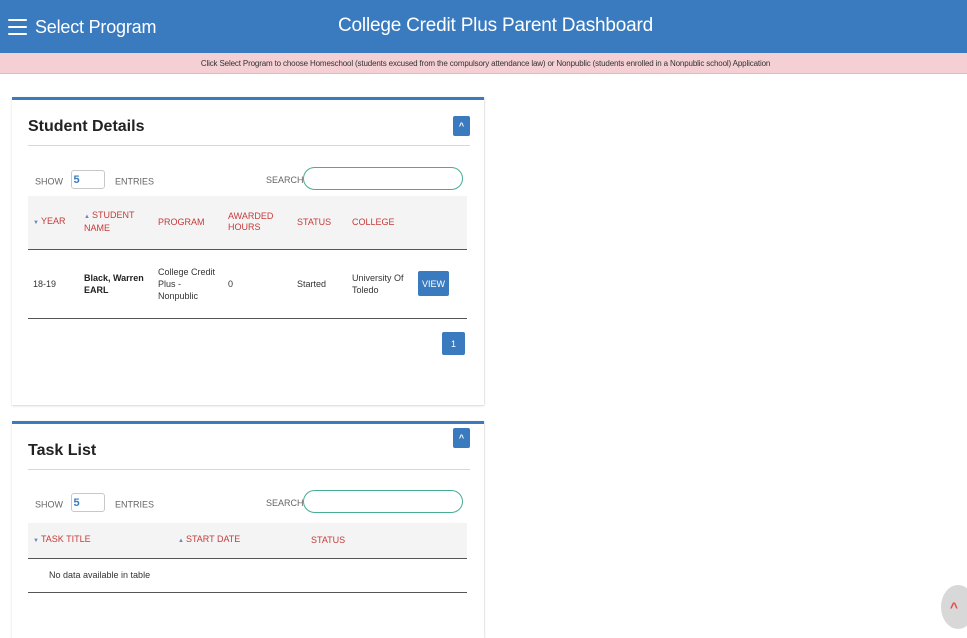  Describe the element at coordinates (45, 283) in the screenshot. I see `year-cell: 18-19` at that location.